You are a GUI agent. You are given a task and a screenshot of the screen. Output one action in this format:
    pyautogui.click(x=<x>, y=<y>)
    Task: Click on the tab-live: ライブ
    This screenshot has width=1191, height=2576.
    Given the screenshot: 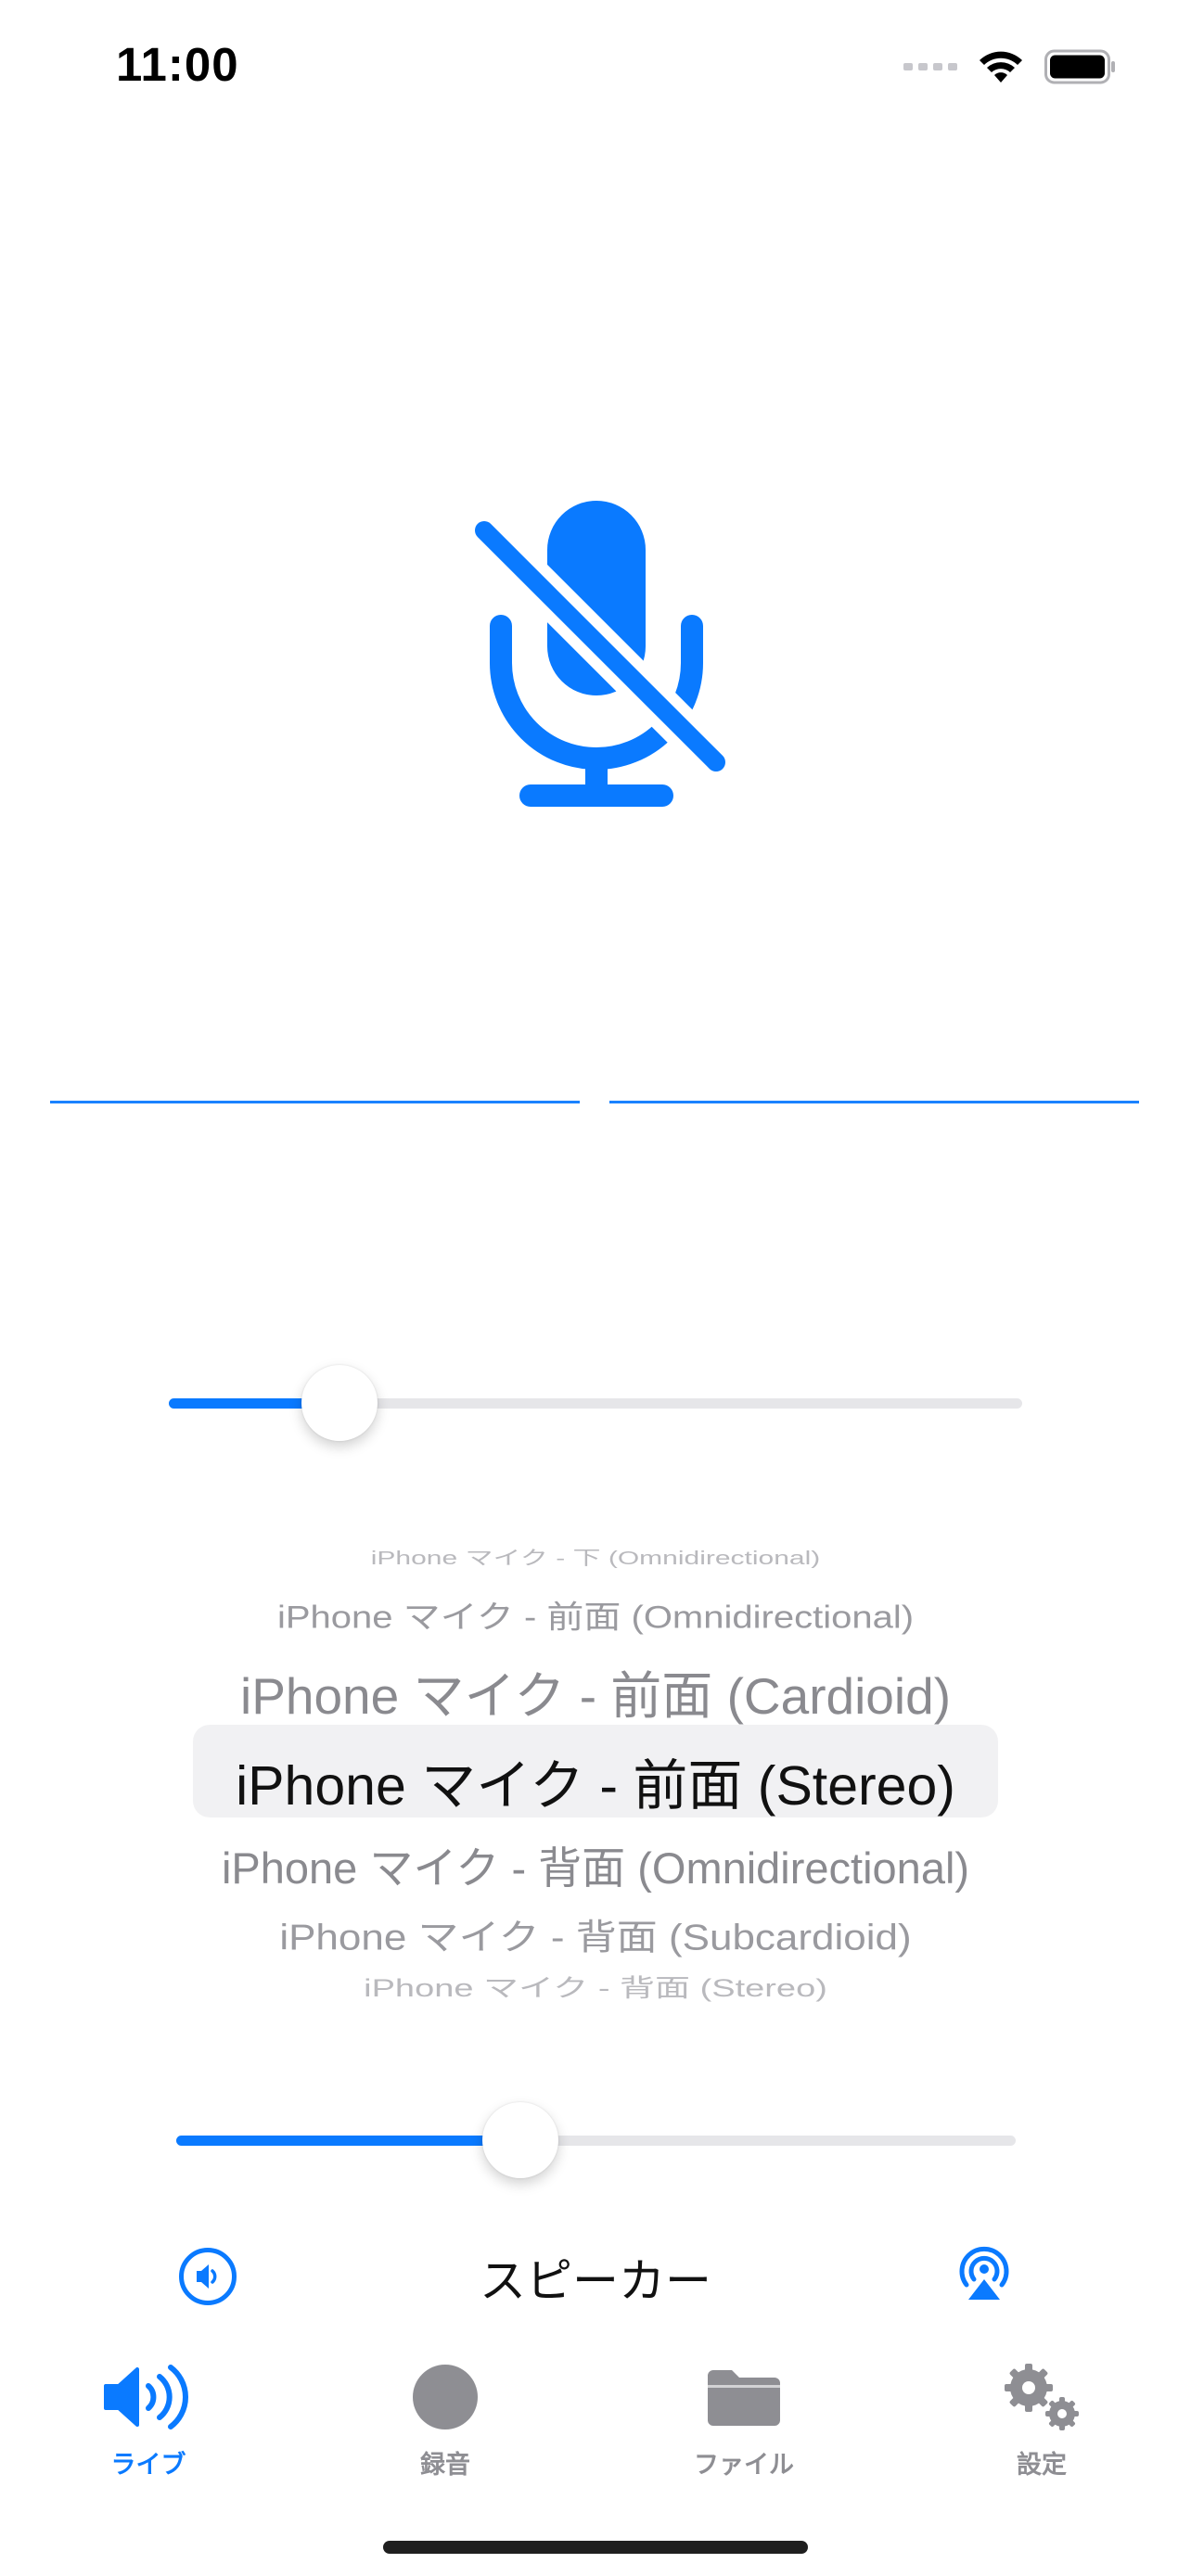 What is the action you would take?
    pyautogui.click(x=148, y=2418)
    